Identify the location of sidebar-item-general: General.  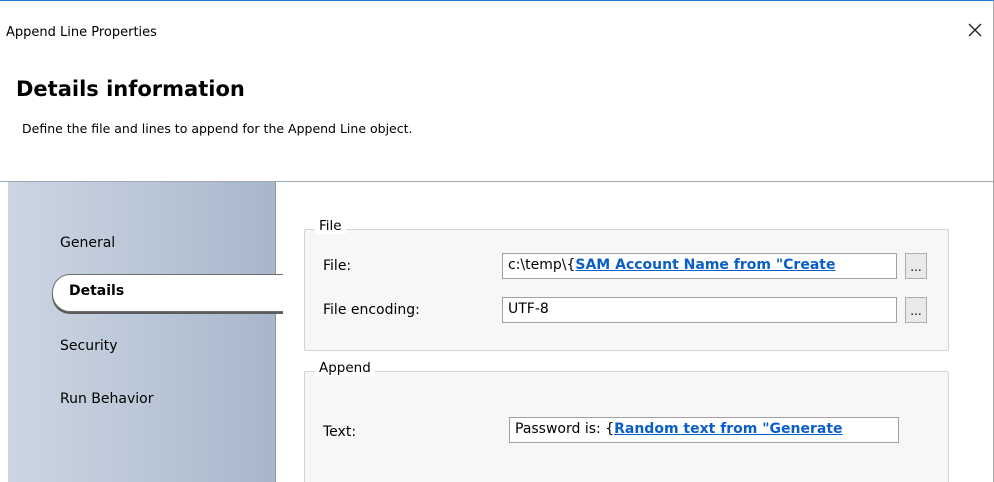
(141, 244).